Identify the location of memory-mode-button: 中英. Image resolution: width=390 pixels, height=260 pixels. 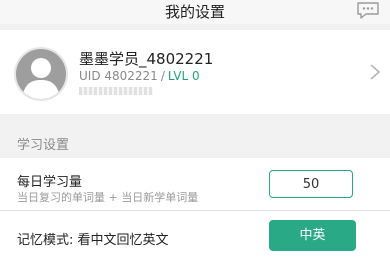
(312, 235).